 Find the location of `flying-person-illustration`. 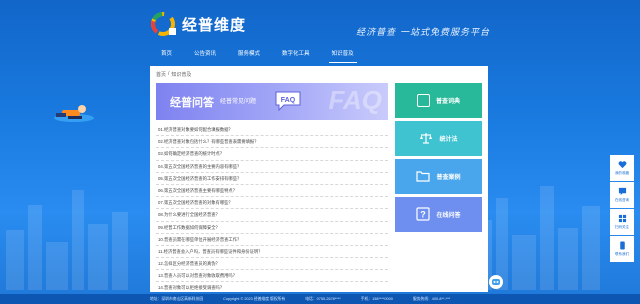

flying-person-illustration is located at coordinates (74, 113).